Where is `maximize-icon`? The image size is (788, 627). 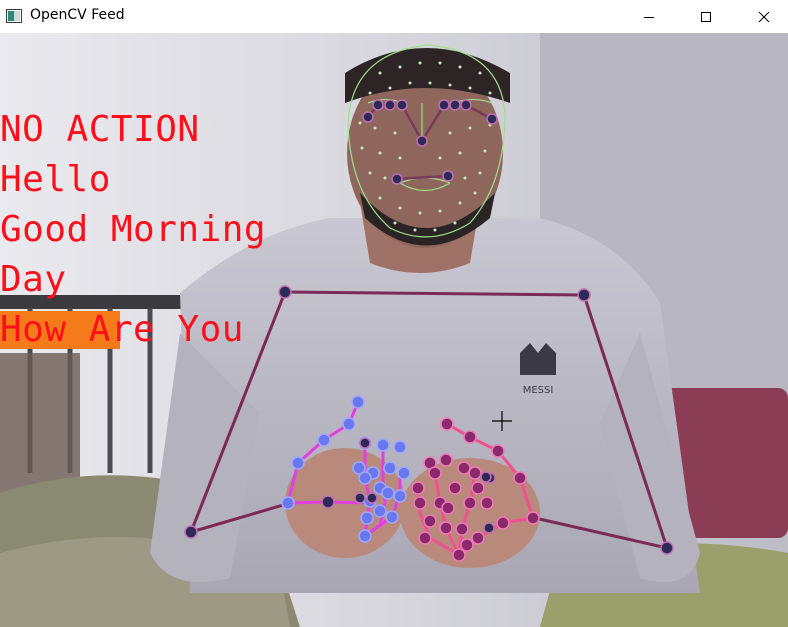 maximize-icon is located at coordinates (706, 16).